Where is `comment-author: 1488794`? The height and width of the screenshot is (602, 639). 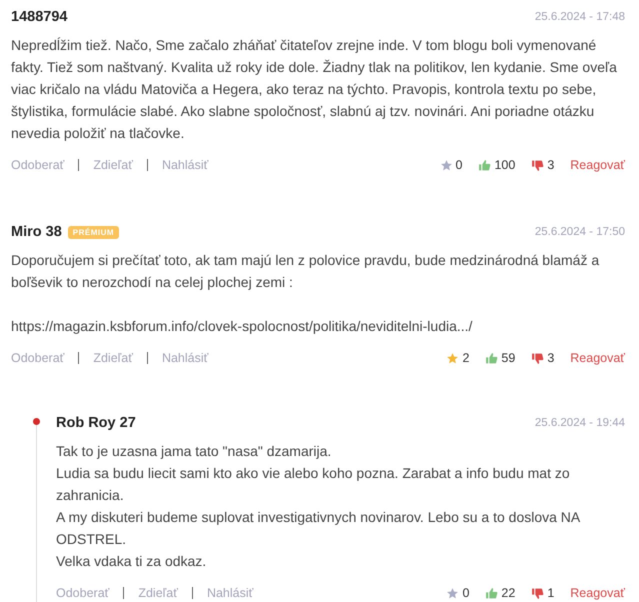
comment-author: 1488794 is located at coordinates (39, 17).